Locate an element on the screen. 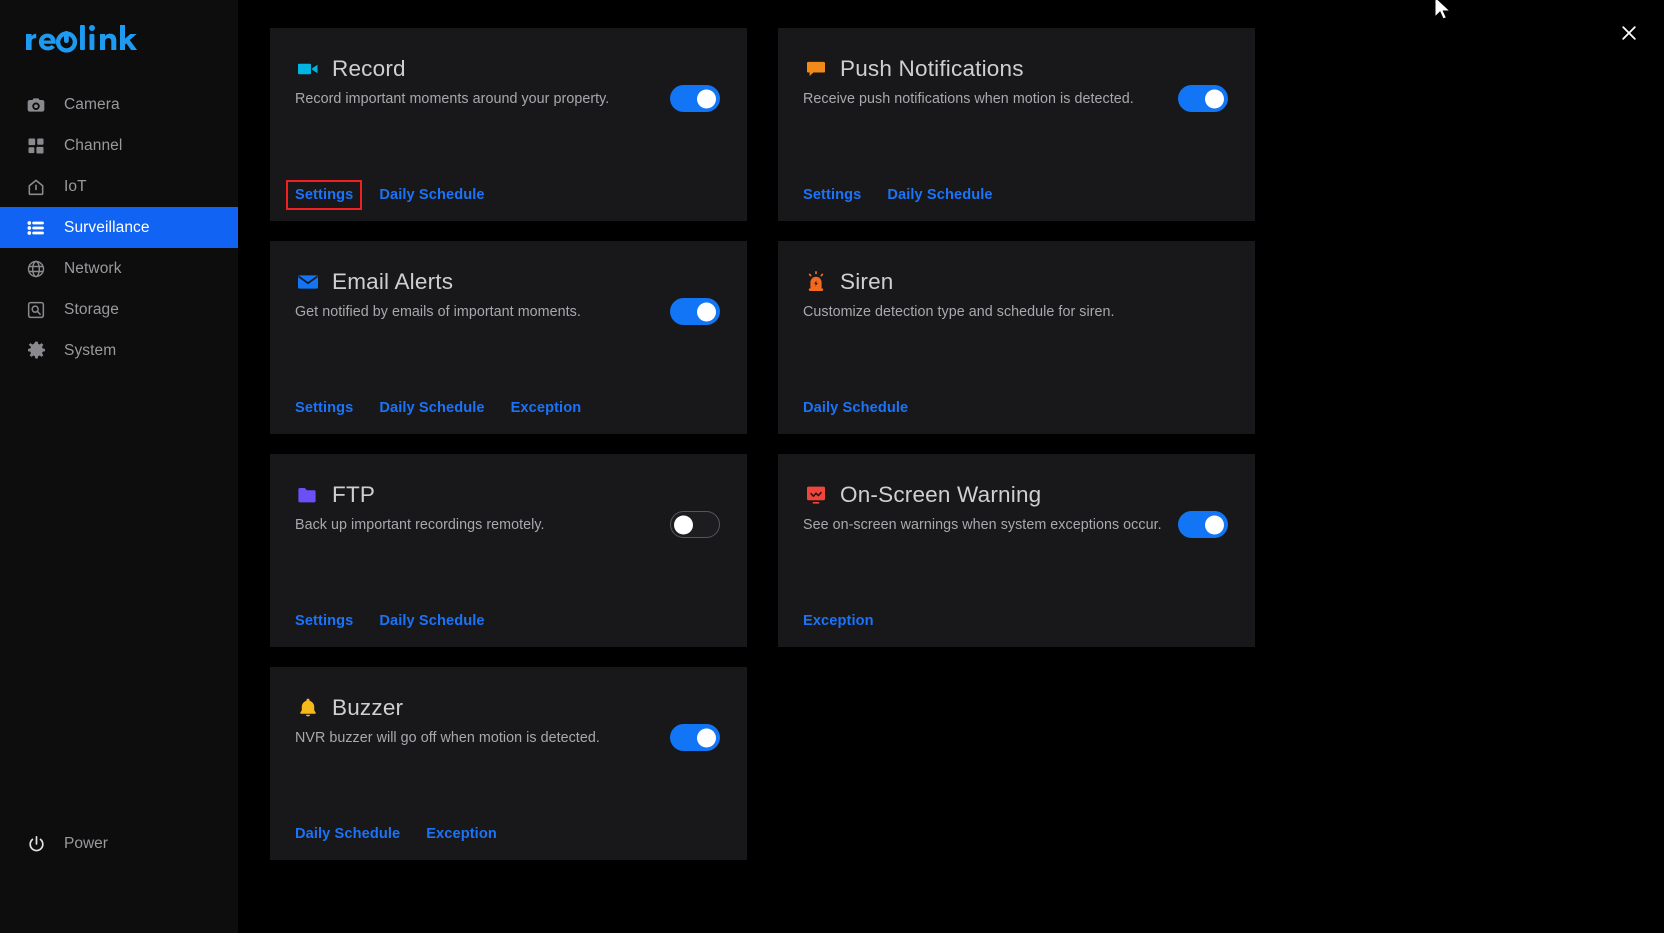 The width and height of the screenshot is (1664, 933). card-links: Daily Schedule is located at coordinates (855, 408).